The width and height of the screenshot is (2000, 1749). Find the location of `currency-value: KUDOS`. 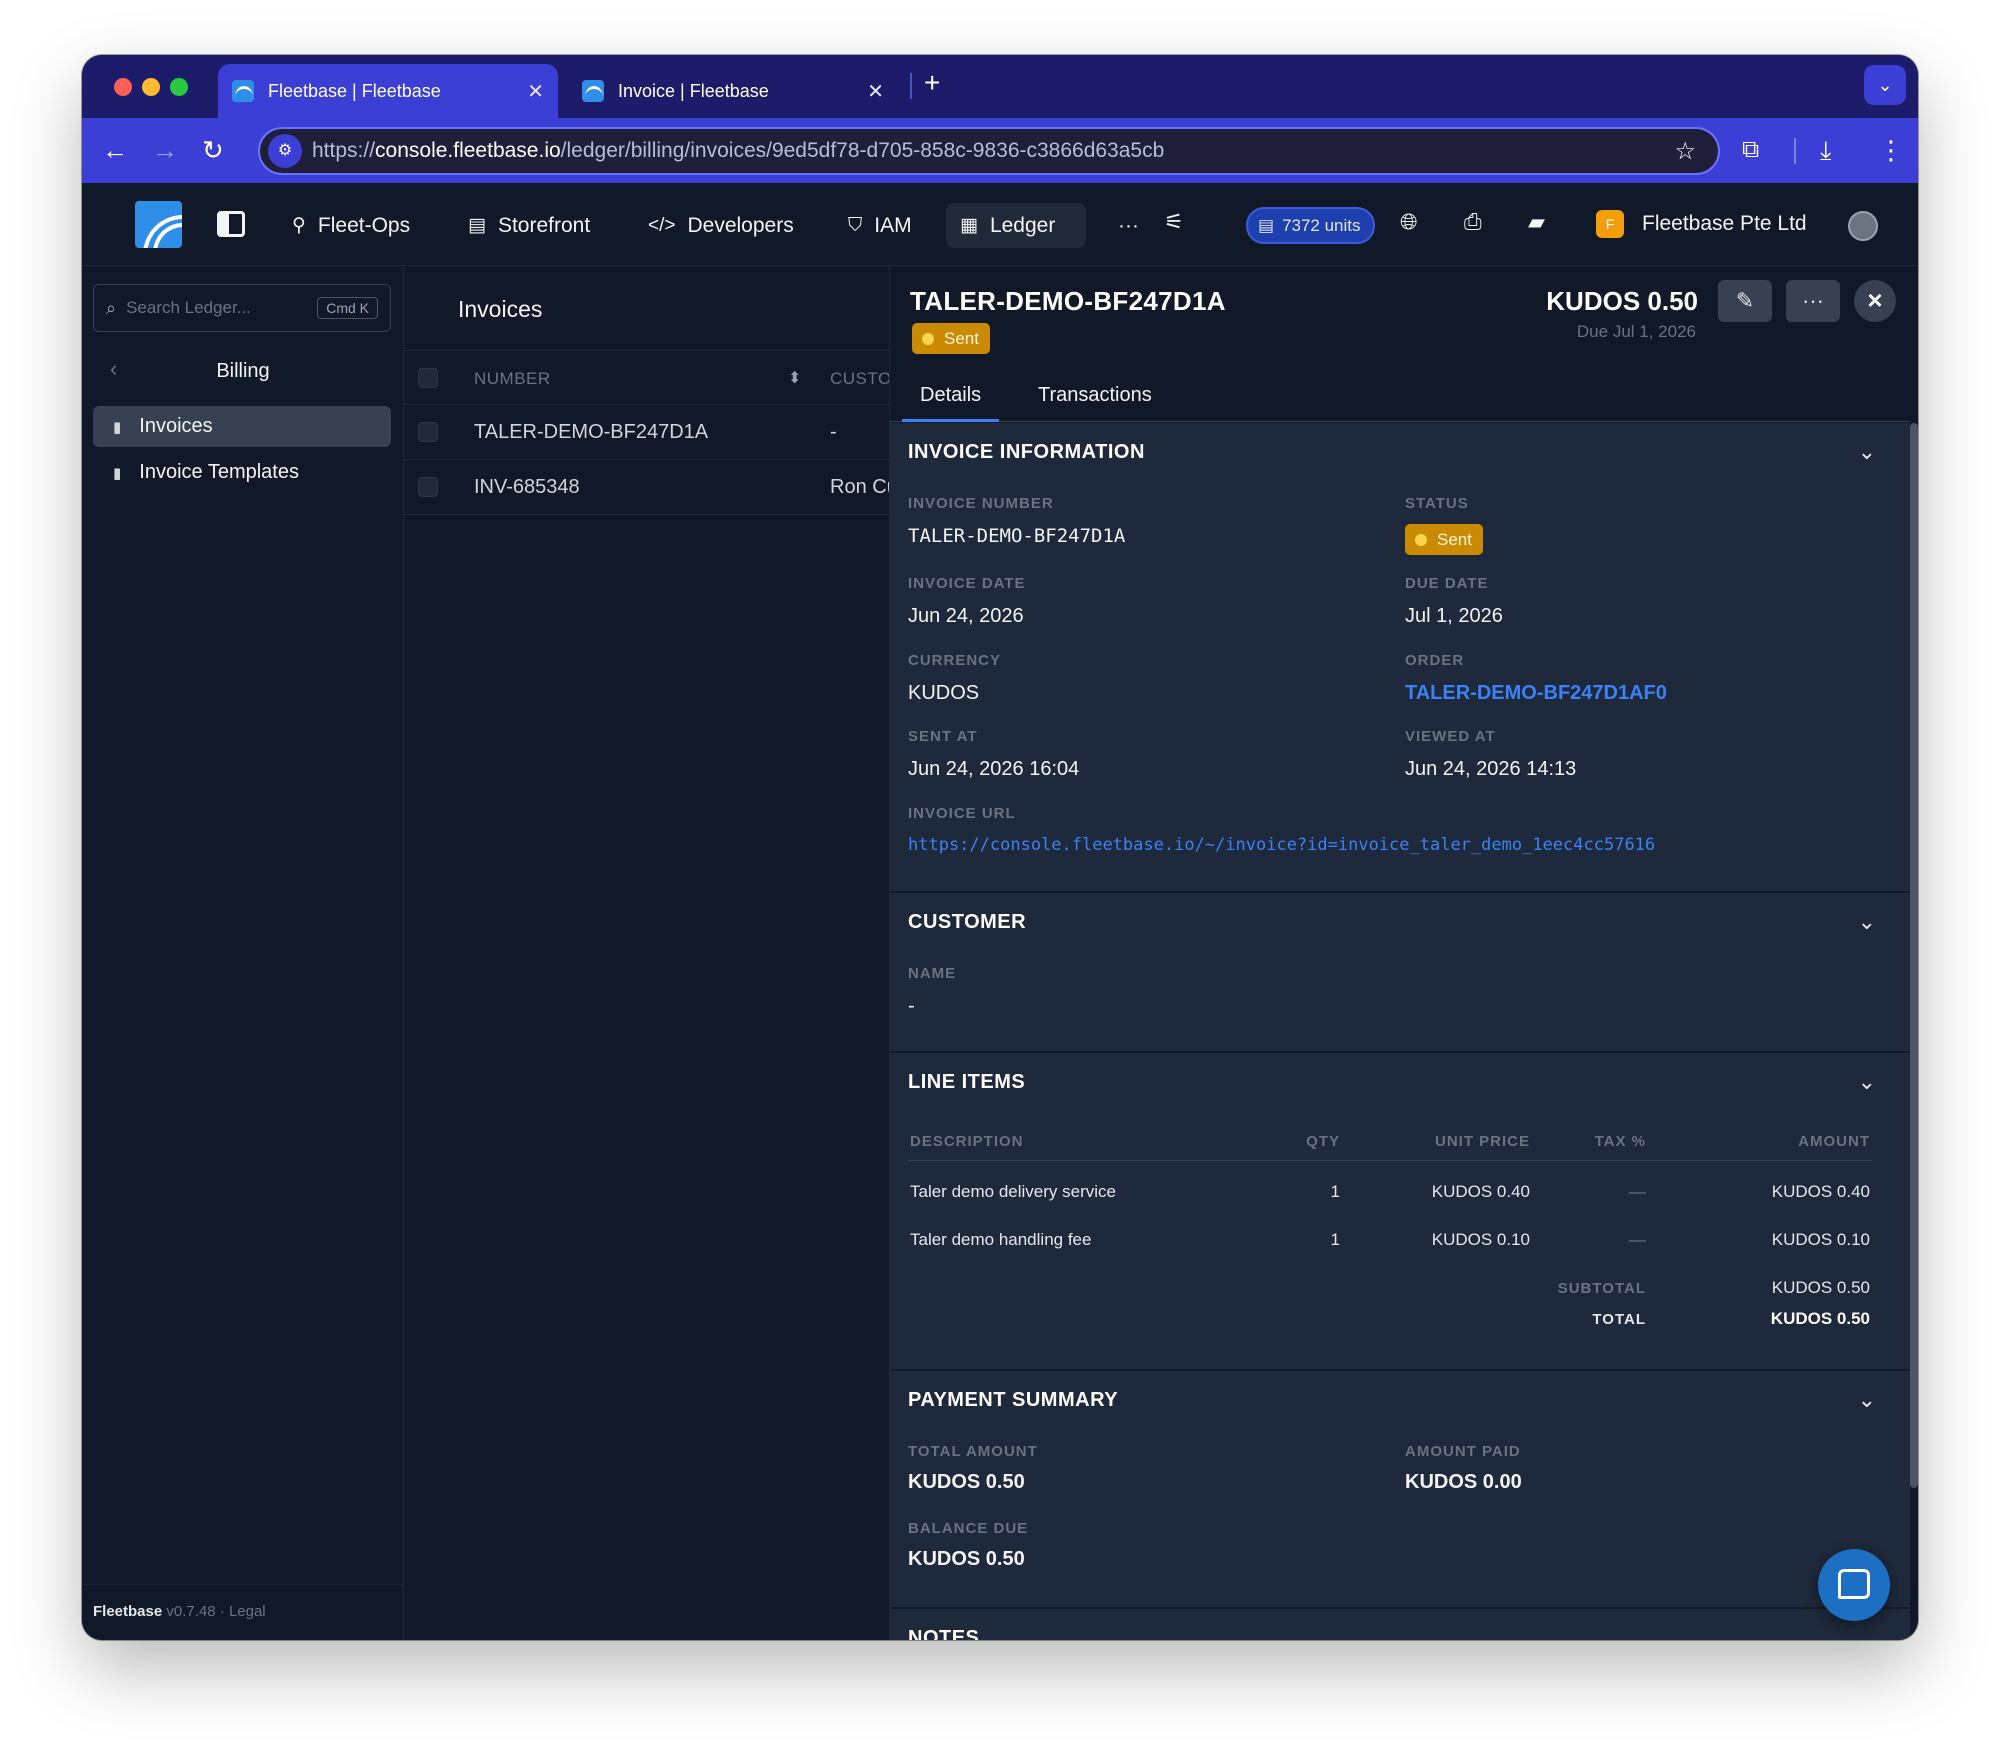

currency-value: KUDOS is located at coordinates (944, 693).